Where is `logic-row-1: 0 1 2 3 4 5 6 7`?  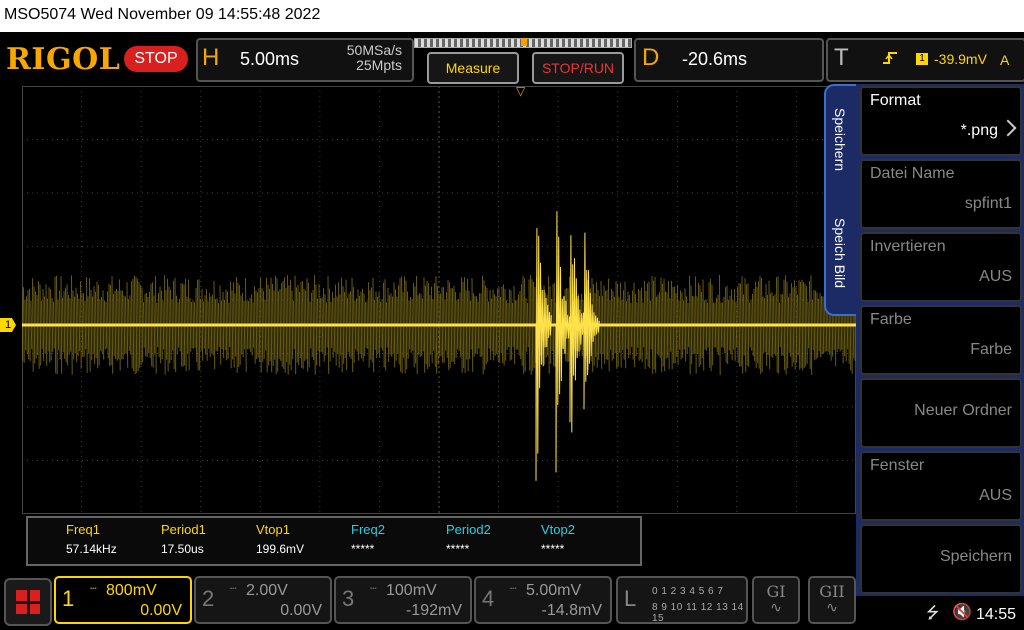 logic-row-1: 0 1 2 3 4 5 6 7 is located at coordinates (688, 591).